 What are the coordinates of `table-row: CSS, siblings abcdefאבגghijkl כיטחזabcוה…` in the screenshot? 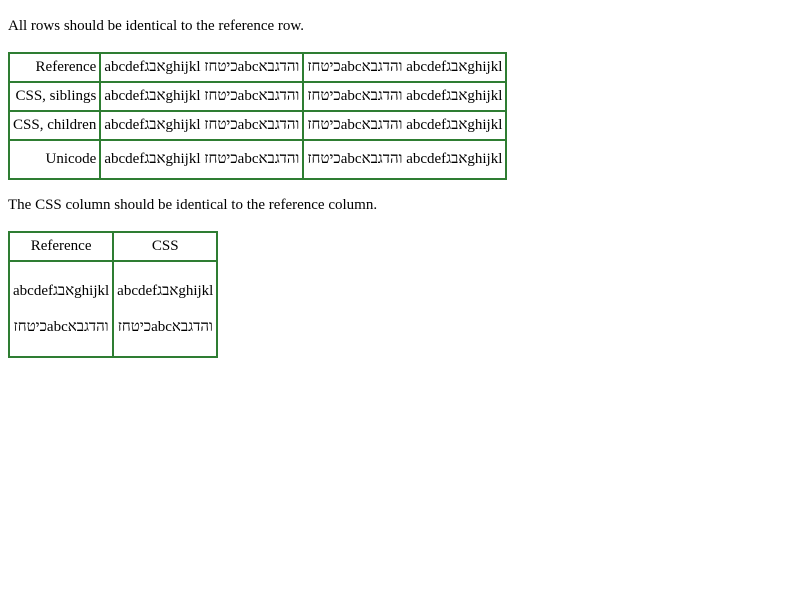 It's located at (258, 96).